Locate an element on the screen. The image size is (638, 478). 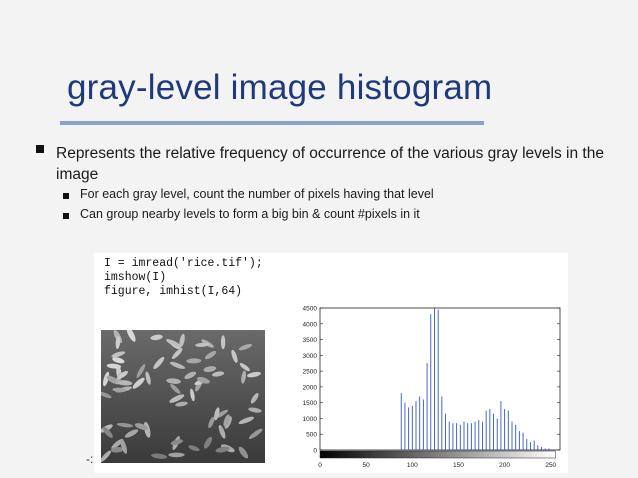
bullet-marker is located at coordinates (40, 149).